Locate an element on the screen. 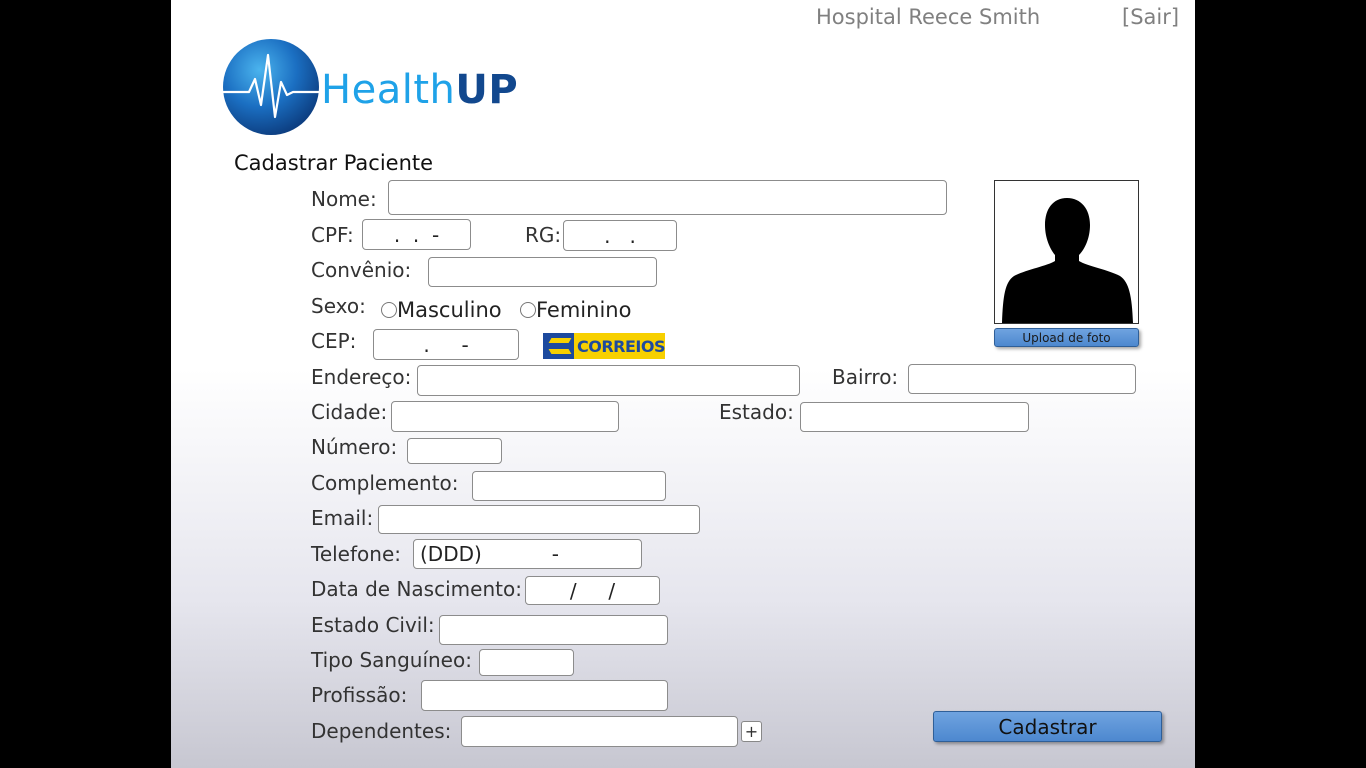  add-dependente-button: + is located at coordinates (751, 731).